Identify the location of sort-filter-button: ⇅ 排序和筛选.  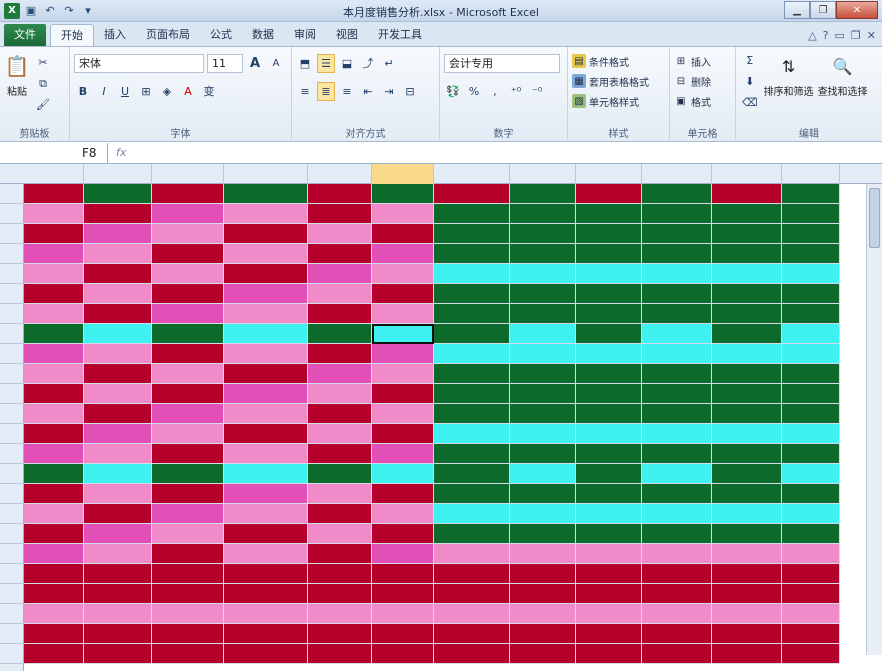
(789, 81).